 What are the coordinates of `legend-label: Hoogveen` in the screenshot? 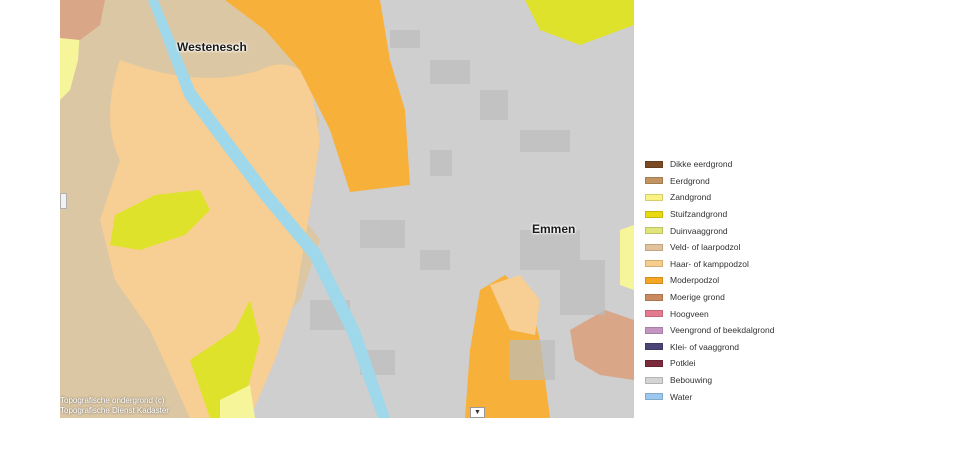 It's located at (689, 313).